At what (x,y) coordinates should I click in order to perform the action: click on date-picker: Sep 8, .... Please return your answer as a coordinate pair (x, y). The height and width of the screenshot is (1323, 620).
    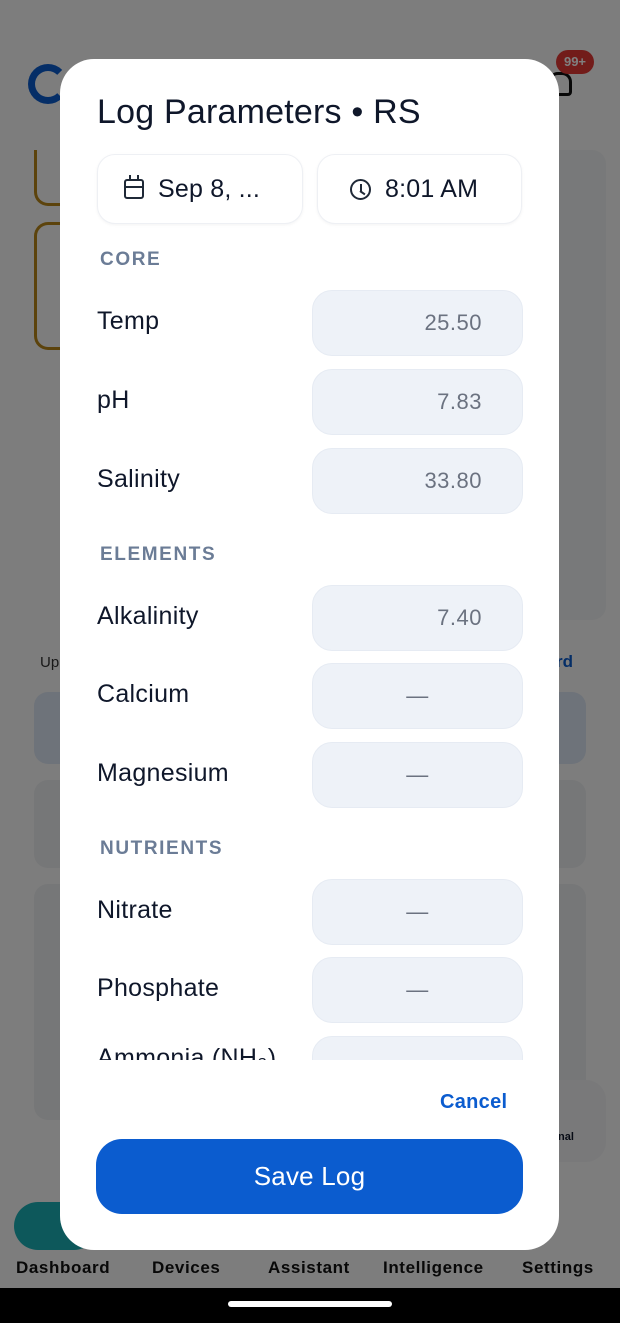
    Looking at the image, I should click on (200, 189).